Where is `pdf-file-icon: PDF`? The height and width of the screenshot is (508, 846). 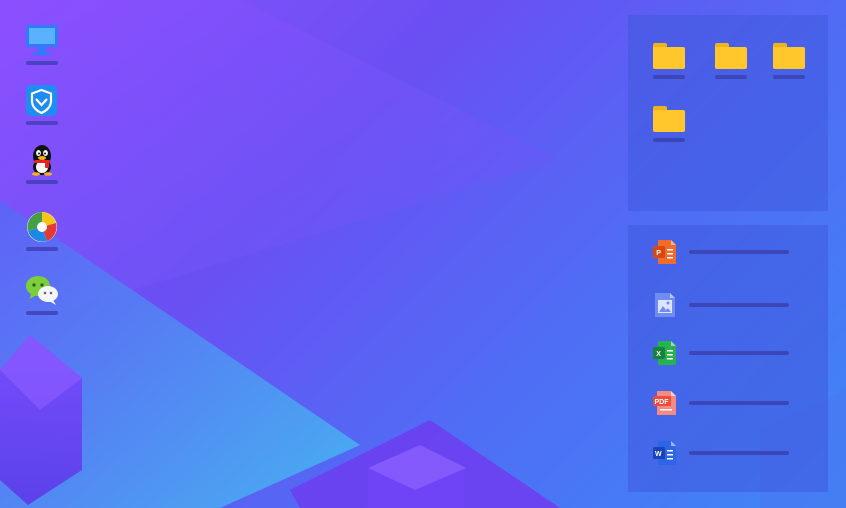 pdf-file-icon: PDF is located at coordinates (665, 403).